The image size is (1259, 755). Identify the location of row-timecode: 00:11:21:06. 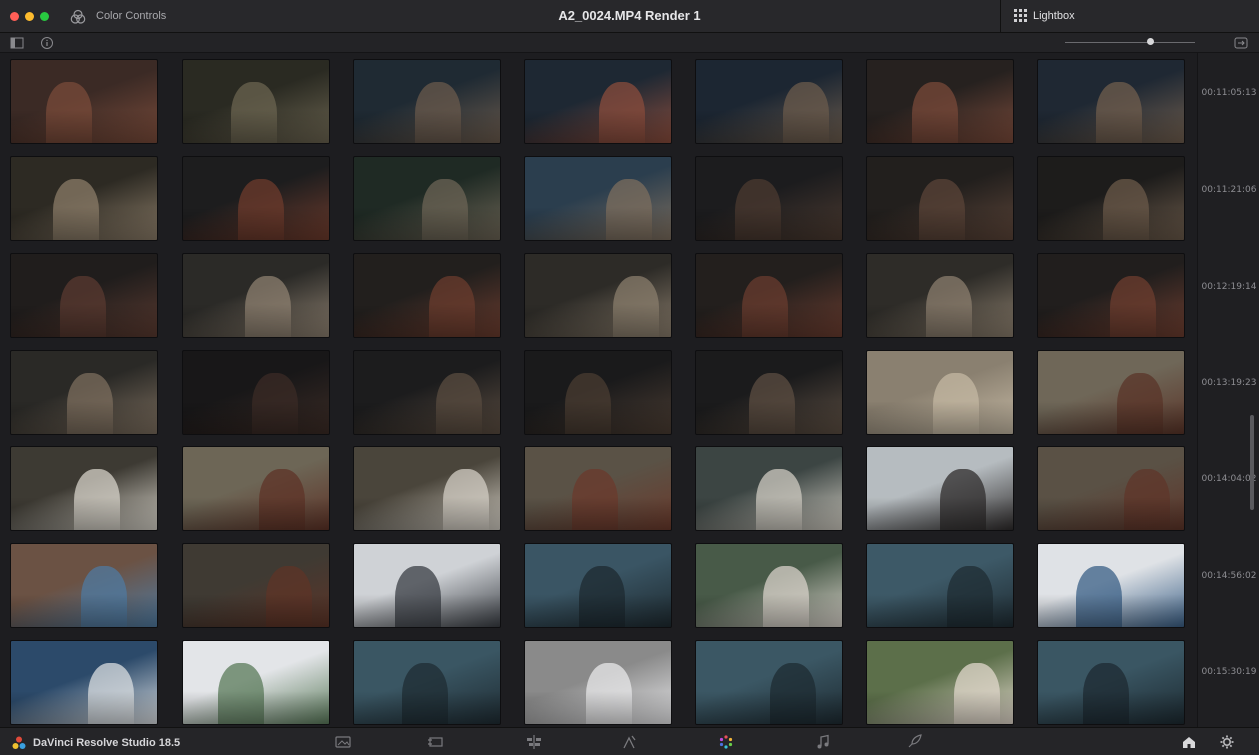
(1229, 190).